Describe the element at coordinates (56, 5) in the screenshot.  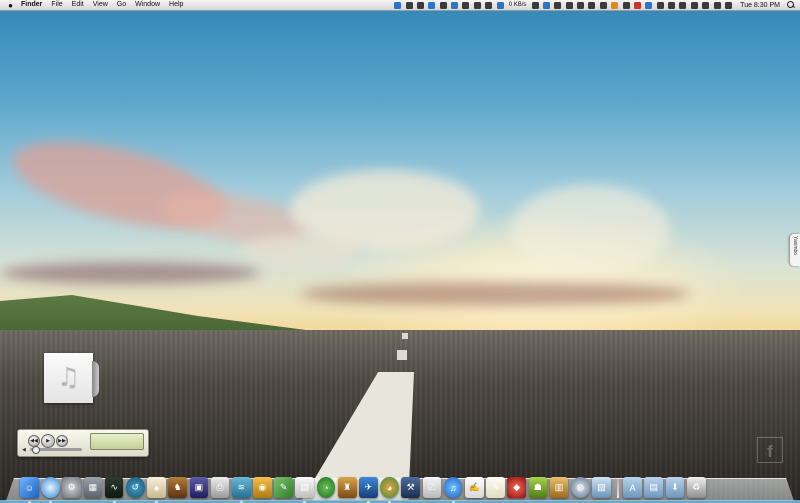
I see `menu-file: File` at that location.